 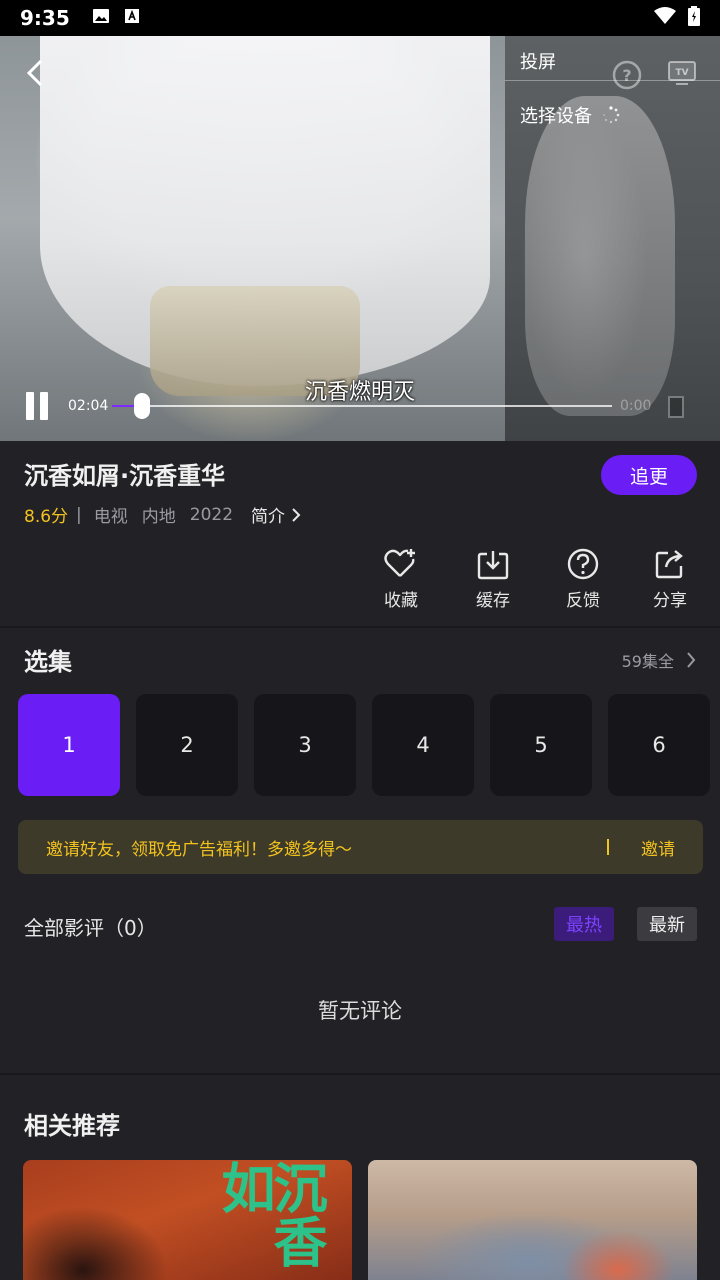 I want to click on help-icon: ?, so click(x=627, y=77).